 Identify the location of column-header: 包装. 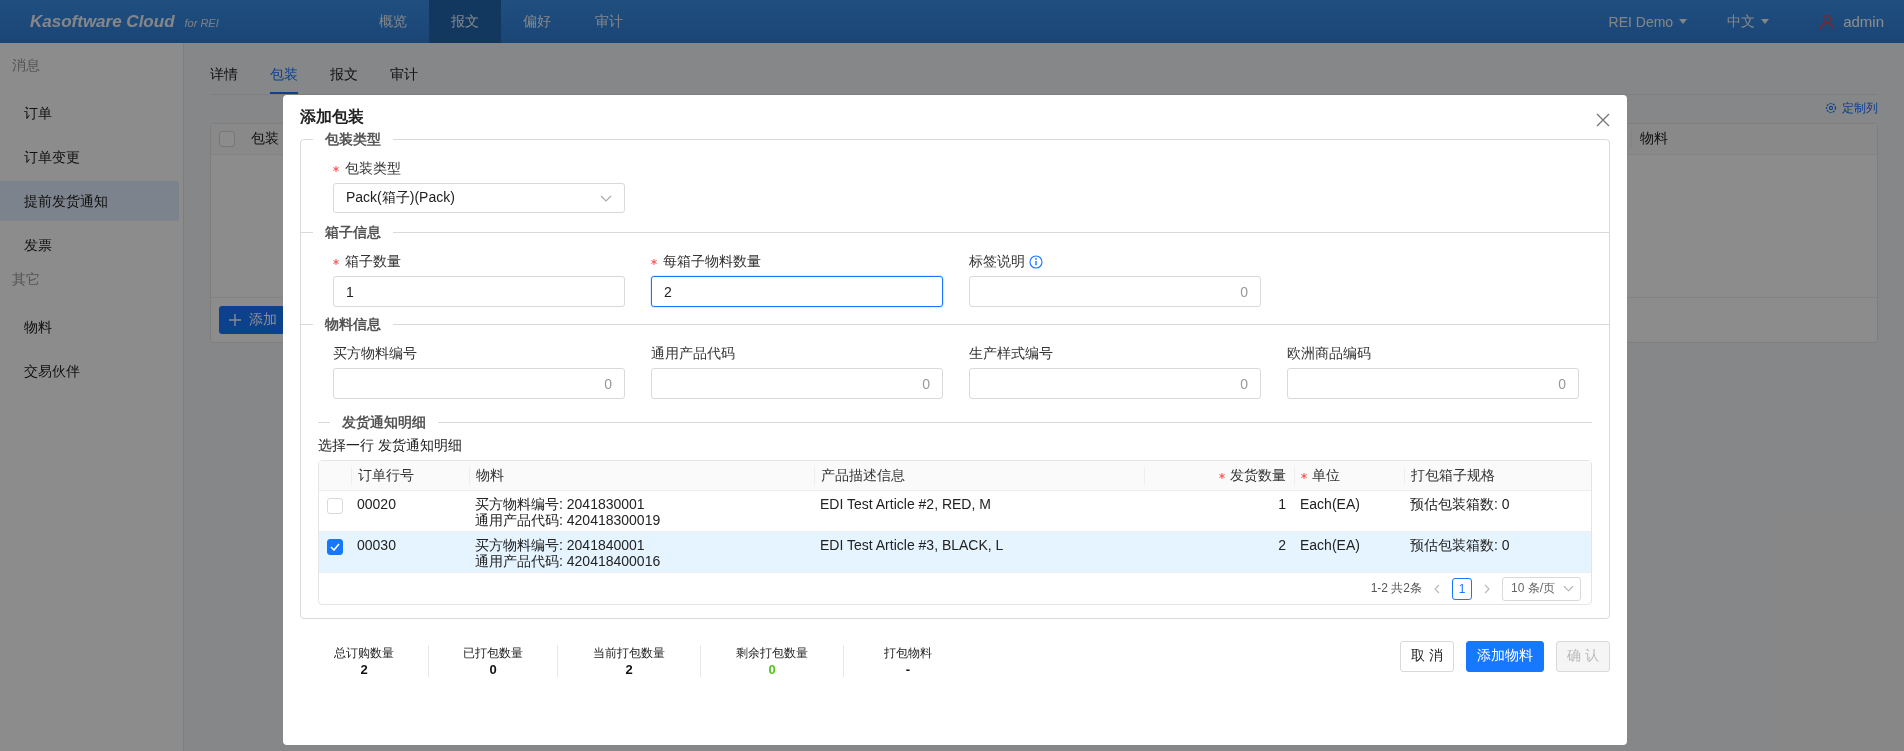
(265, 138).